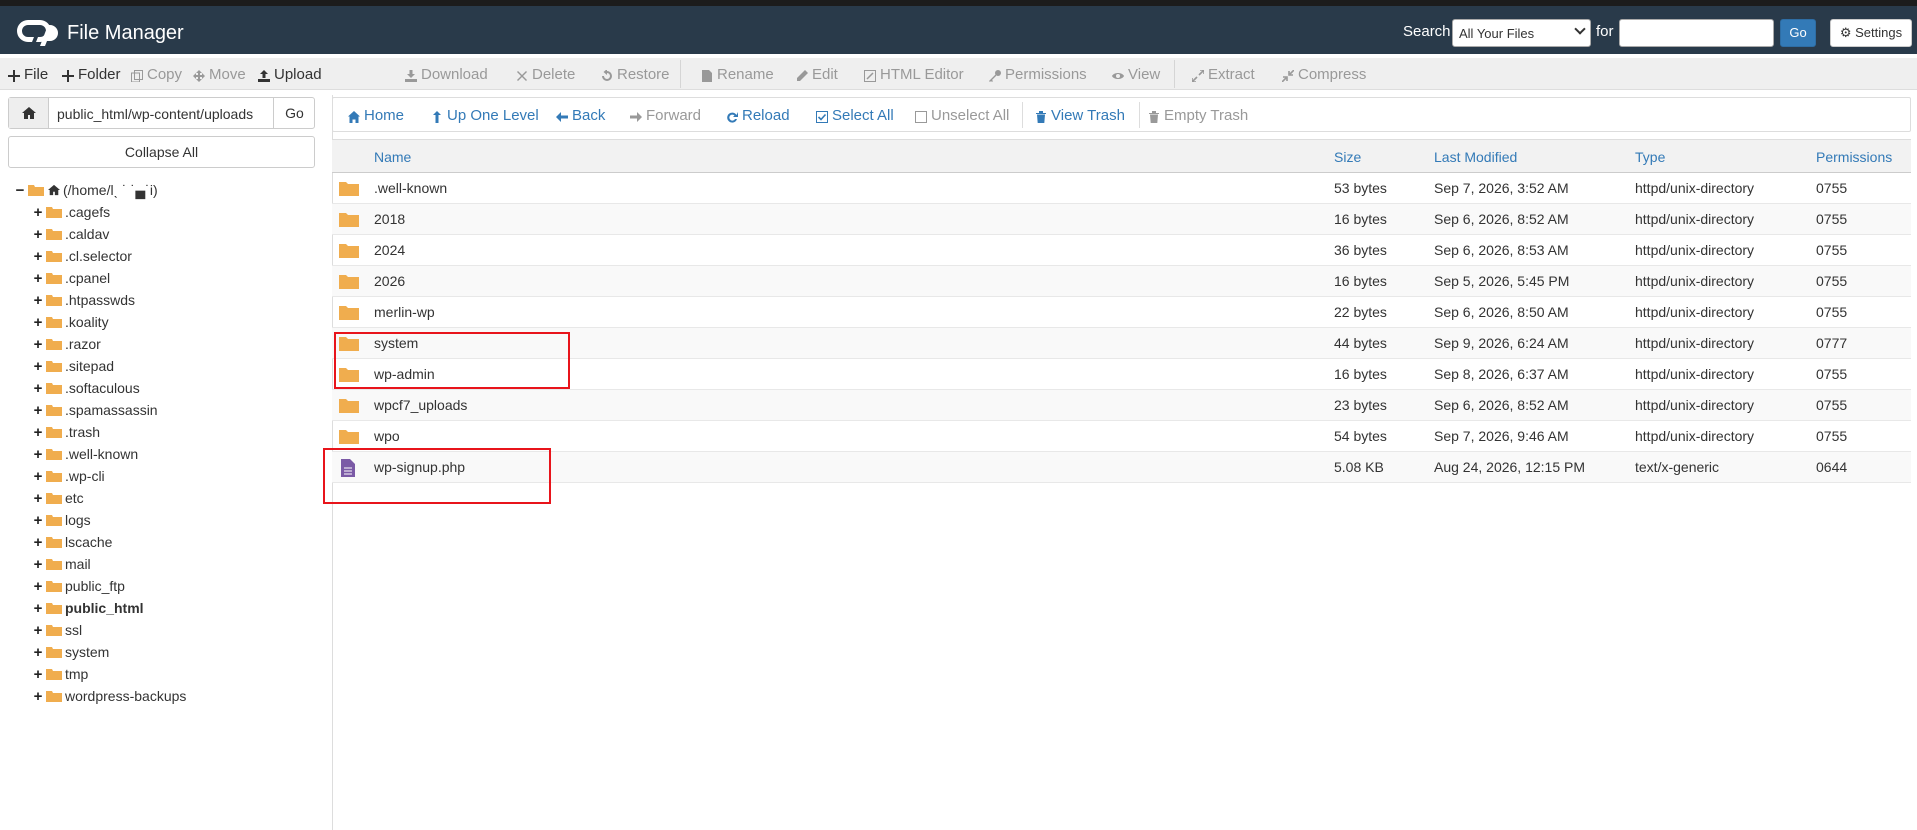 The width and height of the screenshot is (1917, 830). Describe the element at coordinates (290, 74) in the screenshot. I see `toolbar-upload-button: Upload` at that location.